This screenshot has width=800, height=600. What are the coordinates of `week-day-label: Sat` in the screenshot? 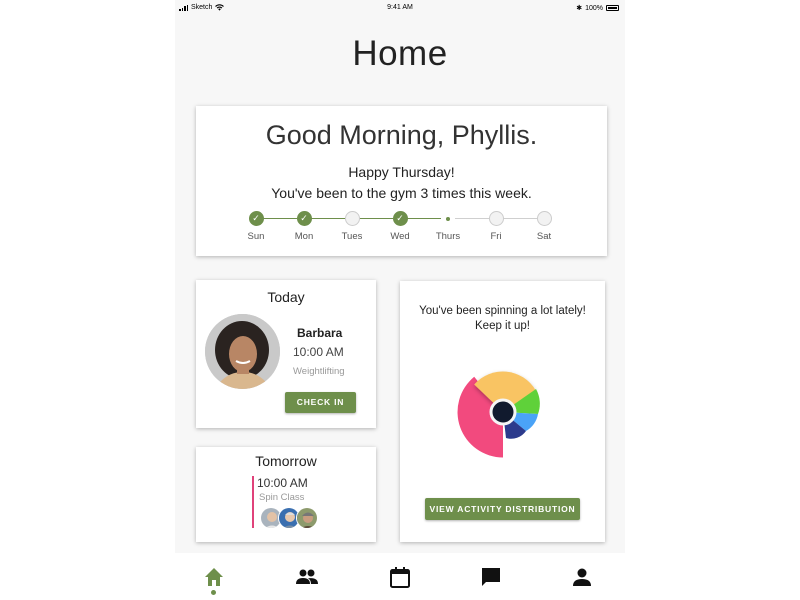 It's located at (544, 236).